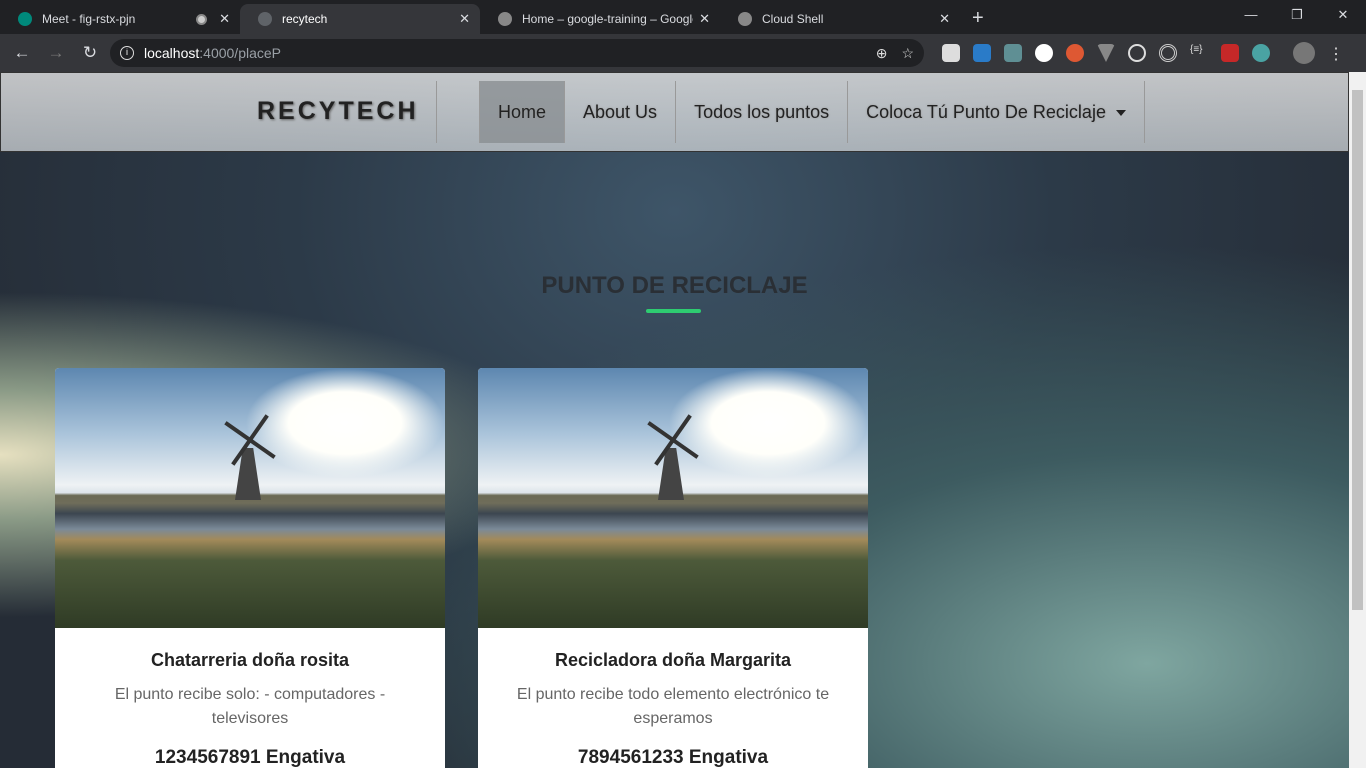 The image size is (1366, 768). I want to click on color-picker-icon, so click(1013, 53).